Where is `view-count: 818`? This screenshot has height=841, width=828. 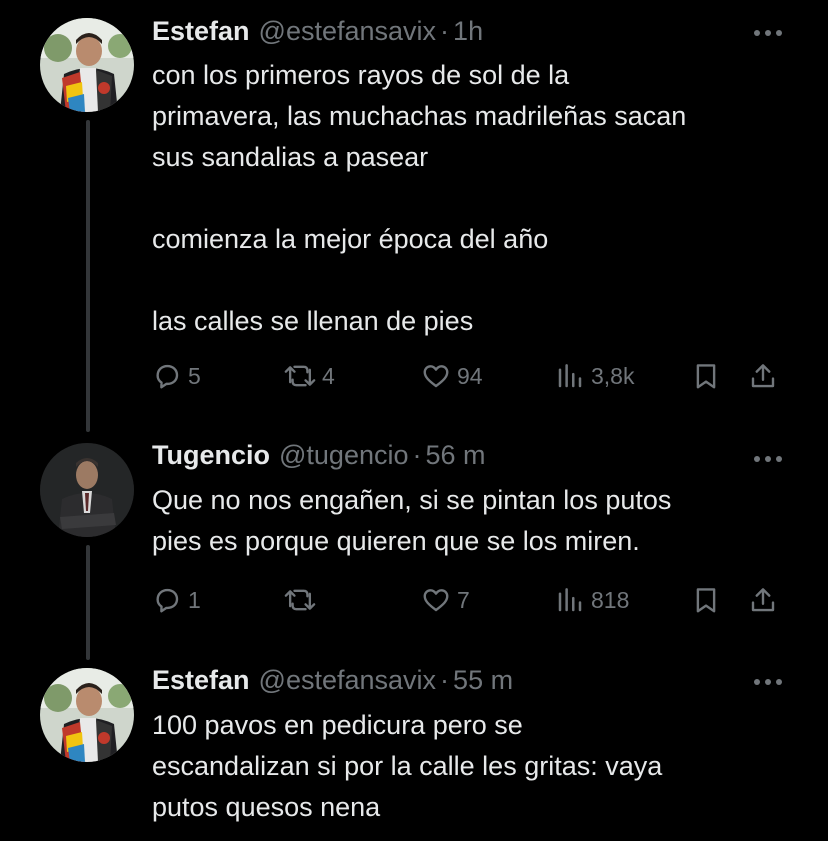 view-count: 818 is located at coordinates (610, 599).